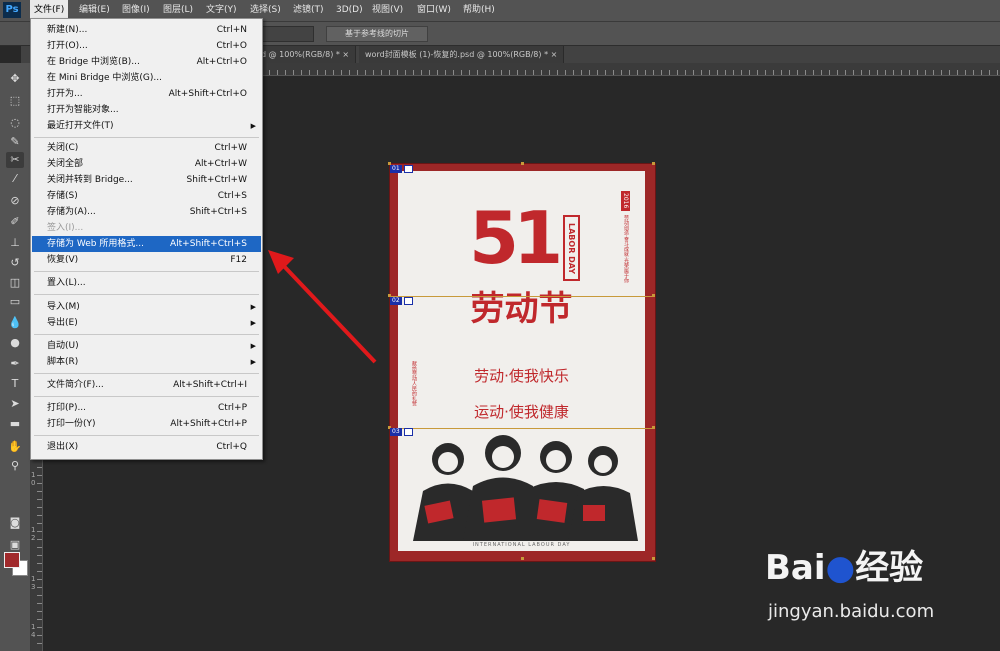 This screenshot has height=651, width=1000. Describe the element at coordinates (15, 466) in the screenshot. I see `zoom-tool-icon: ⚲` at that location.